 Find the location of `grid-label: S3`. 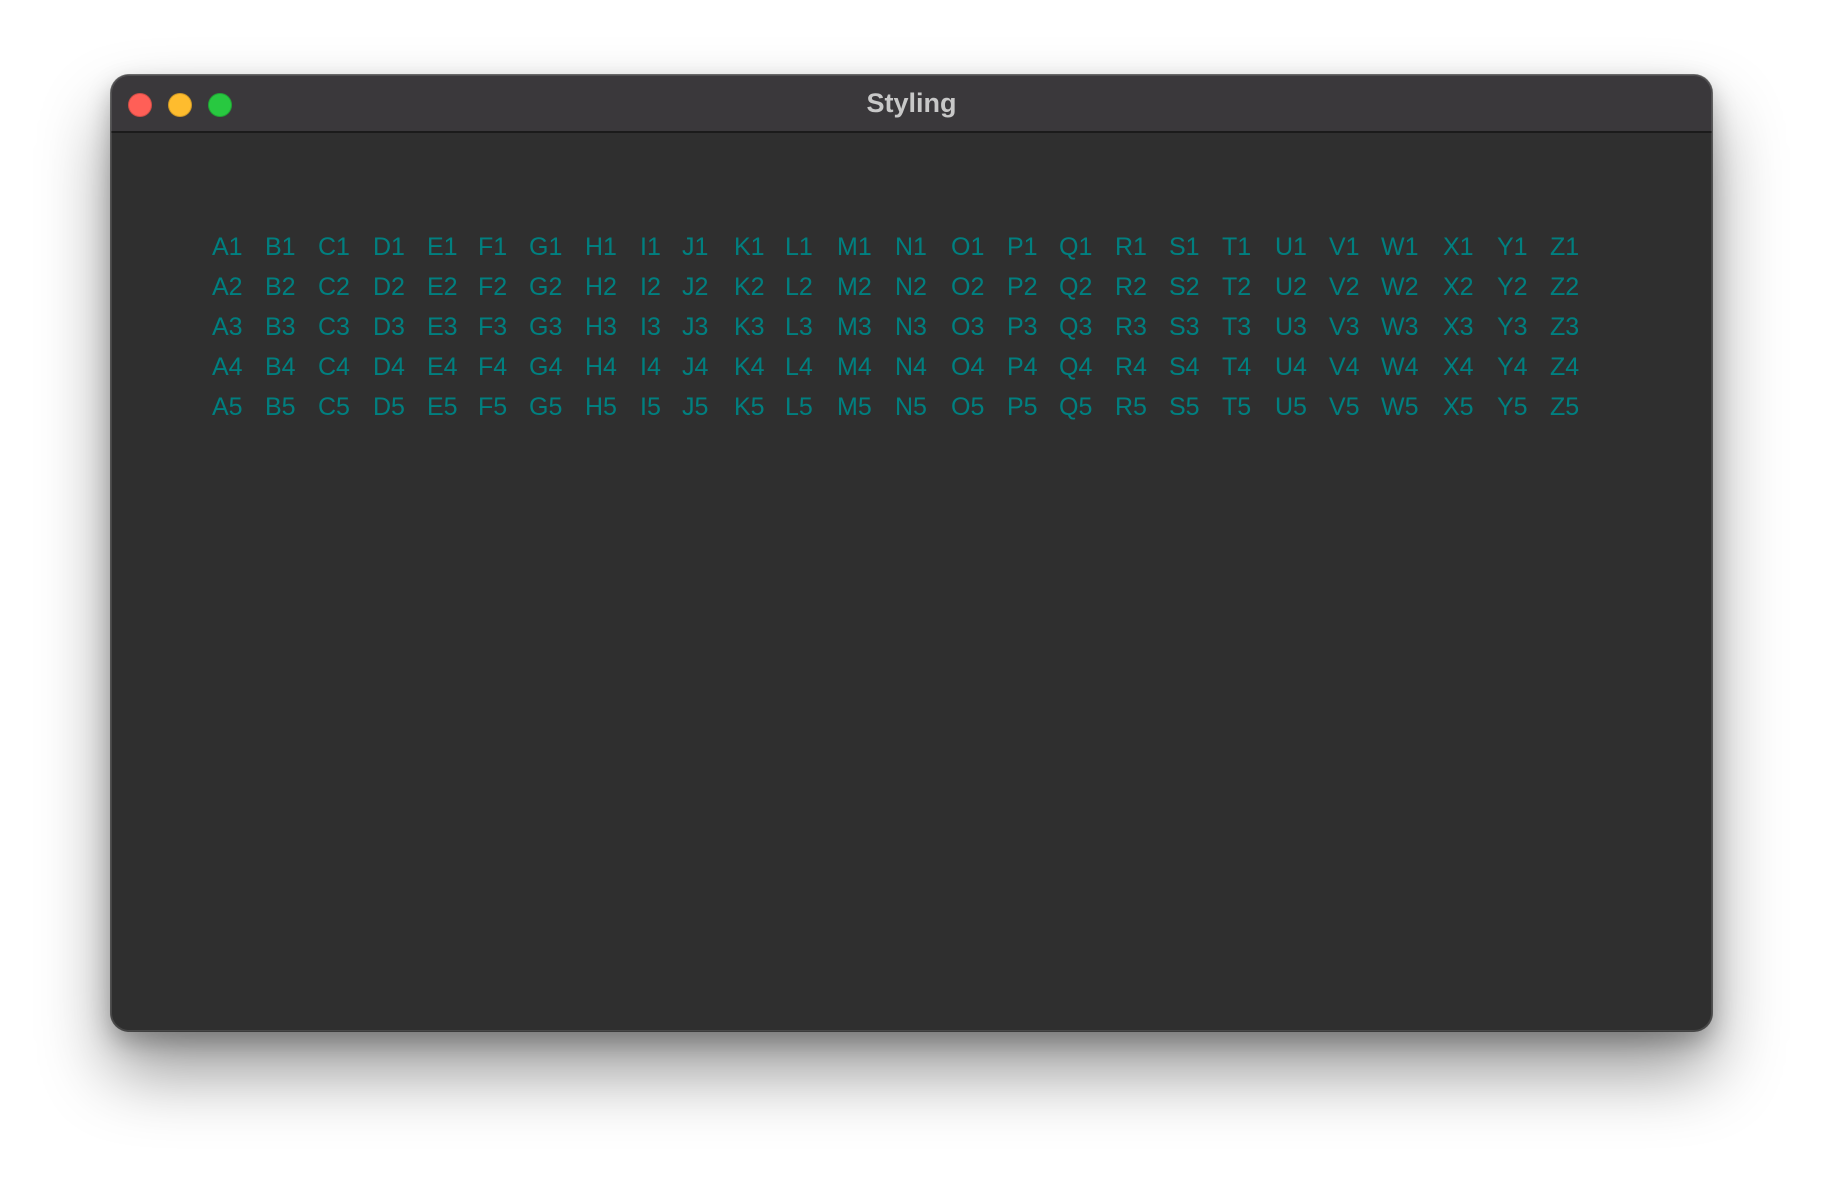

grid-label: S3 is located at coordinates (1184, 327).